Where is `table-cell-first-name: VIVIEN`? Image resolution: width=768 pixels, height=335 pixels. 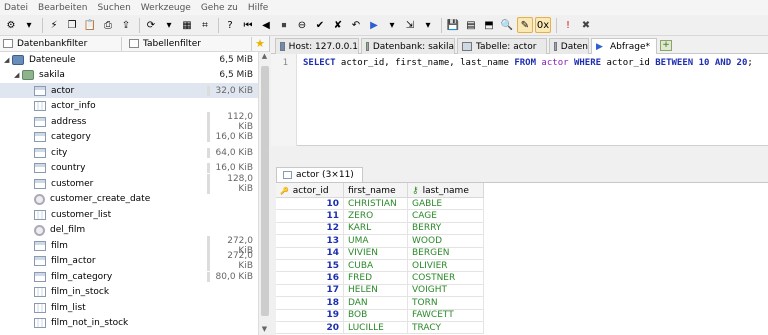 table-cell-first-name: VIVIEN is located at coordinates (376, 253).